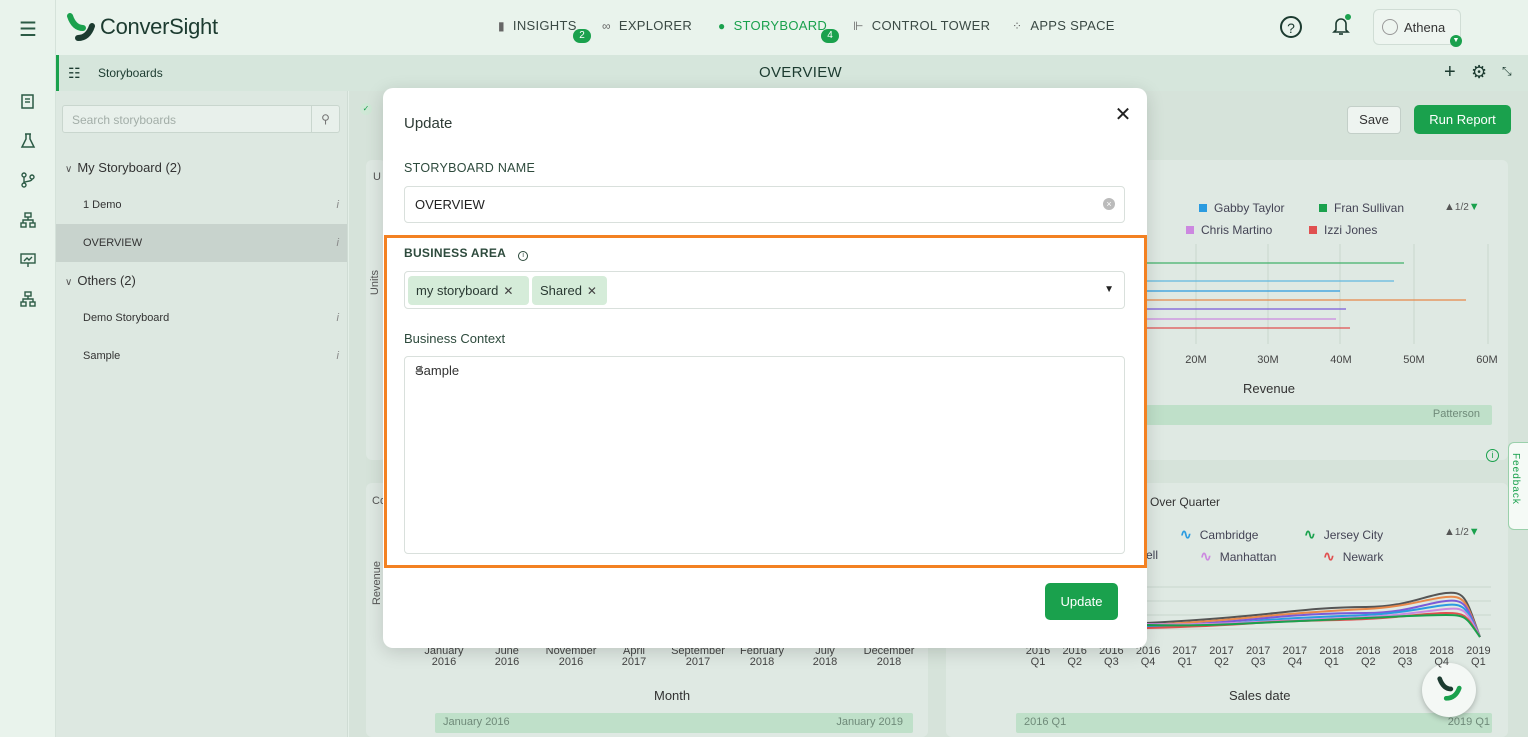 This screenshot has width=1528, height=737. What do you see at coordinates (1291, 27) in the screenshot?
I see `help-icon: ?` at bounding box center [1291, 27].